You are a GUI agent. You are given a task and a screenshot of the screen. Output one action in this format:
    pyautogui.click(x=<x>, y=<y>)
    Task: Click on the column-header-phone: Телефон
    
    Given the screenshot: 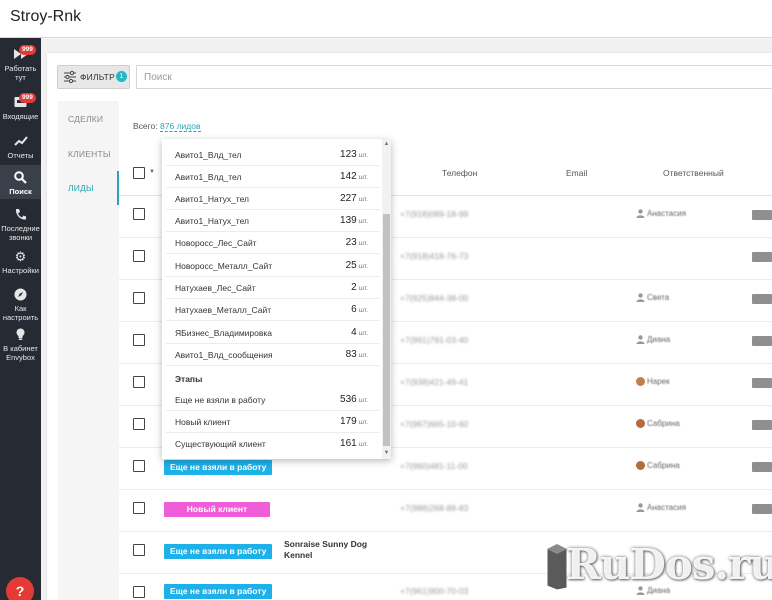 What is the action you would take?
    pyautogui.click(x=459, y=173)
    